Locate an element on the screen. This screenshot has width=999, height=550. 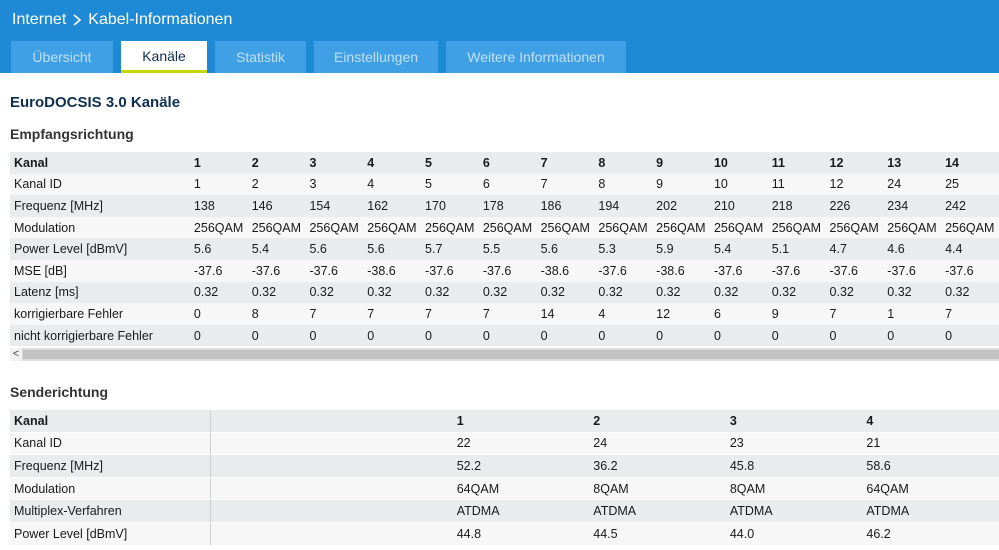
table-cell: 178 is located at coordinates (507, 206).